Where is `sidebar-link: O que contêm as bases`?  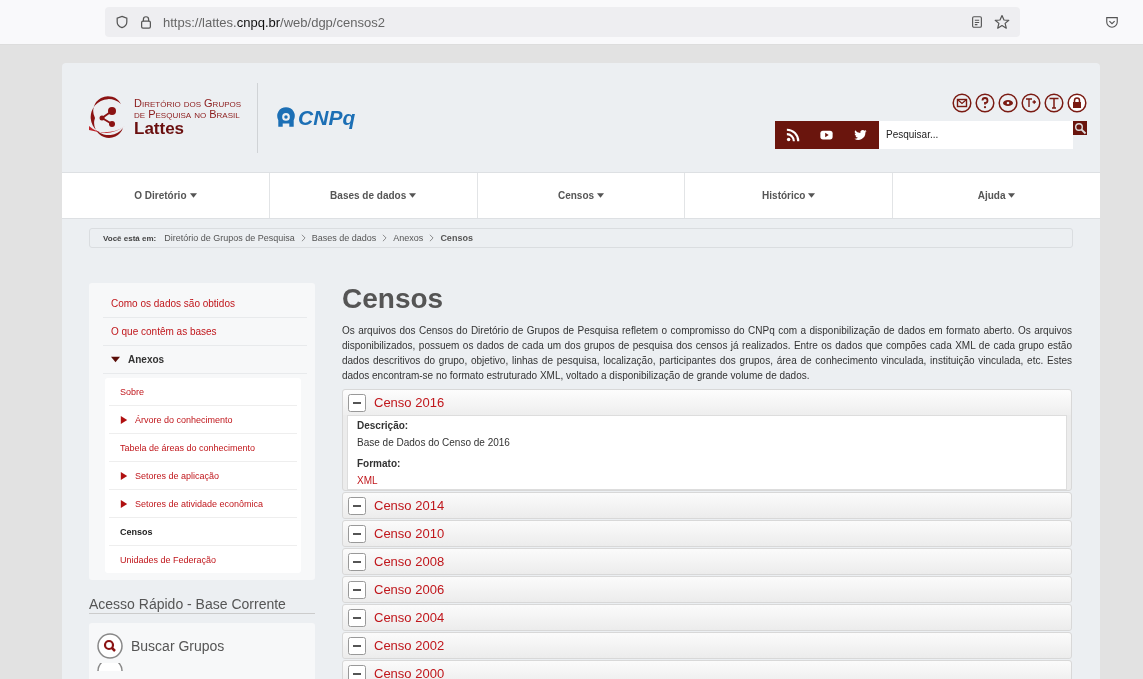
sidebar-link: O que contêm as bases is located at coordinates (164, 331).